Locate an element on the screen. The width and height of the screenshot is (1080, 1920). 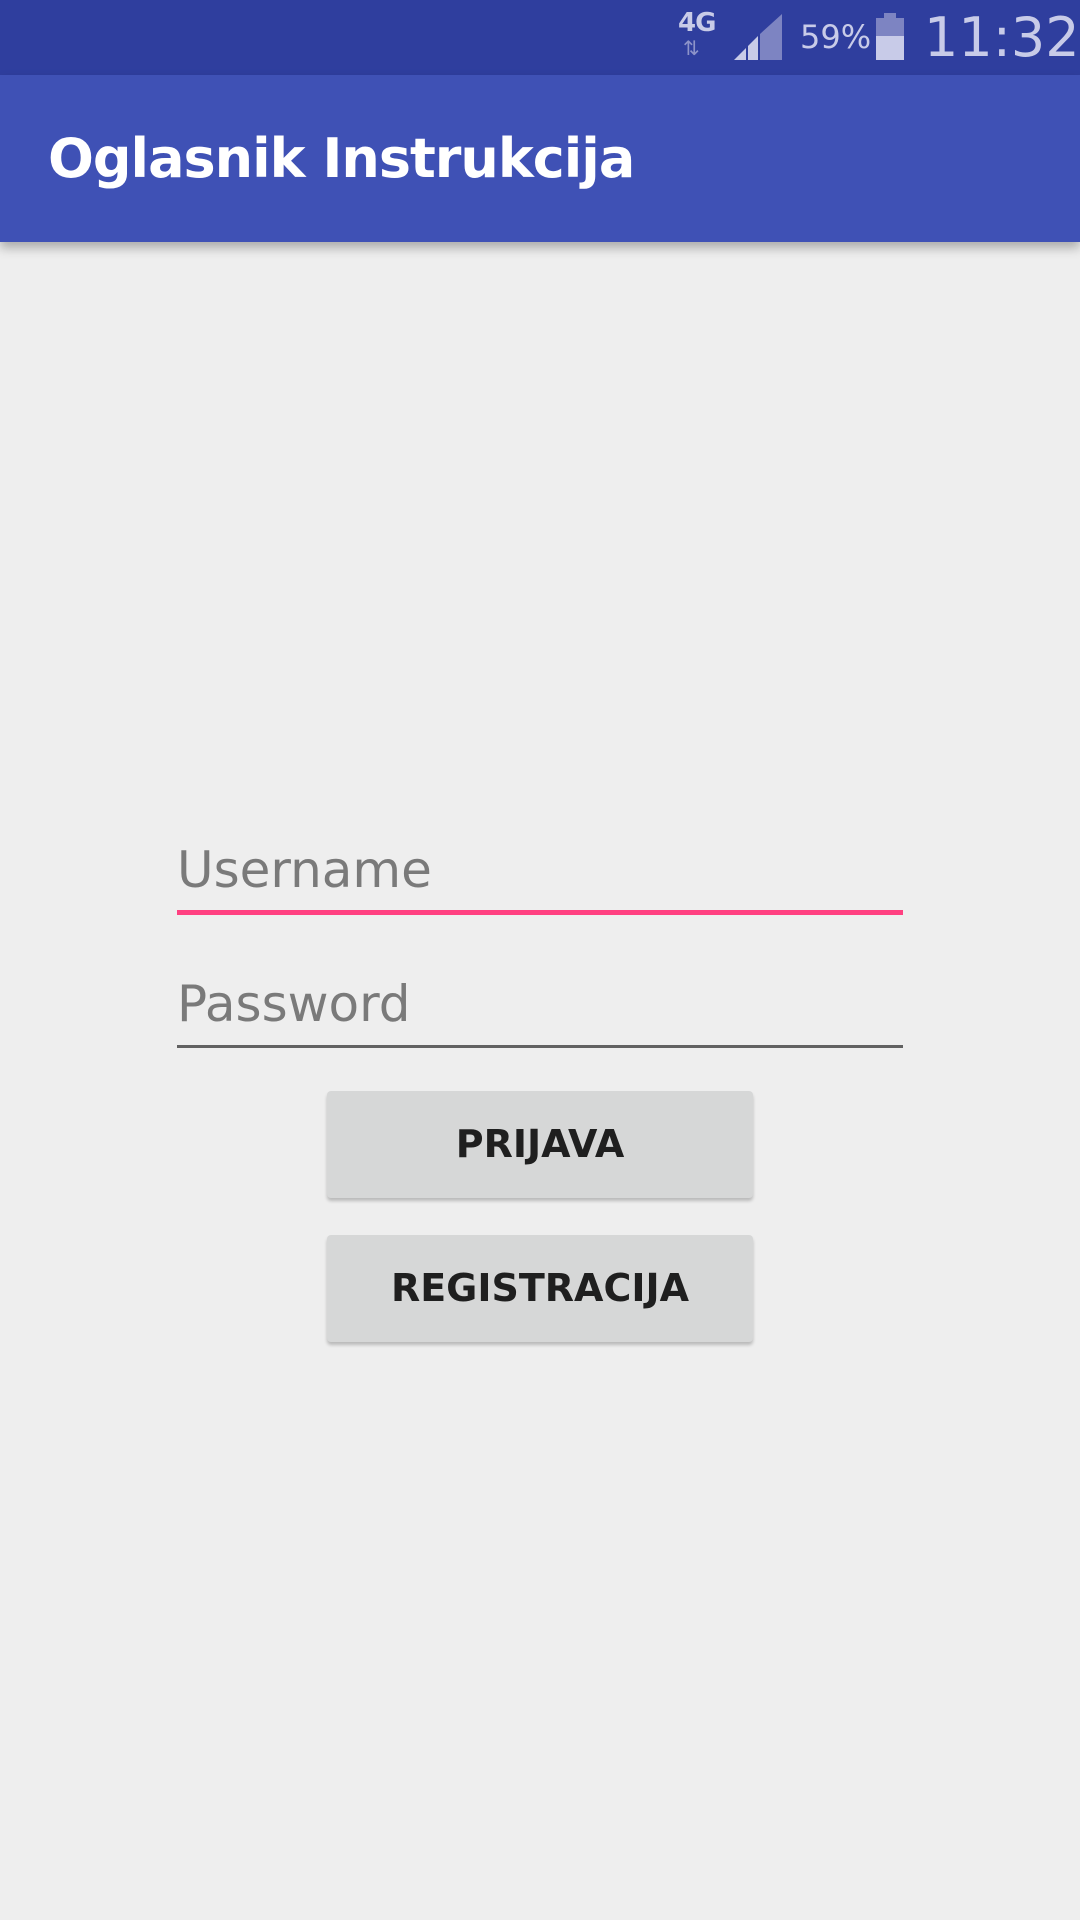
signal-icon is located at coordinates (758, 37).